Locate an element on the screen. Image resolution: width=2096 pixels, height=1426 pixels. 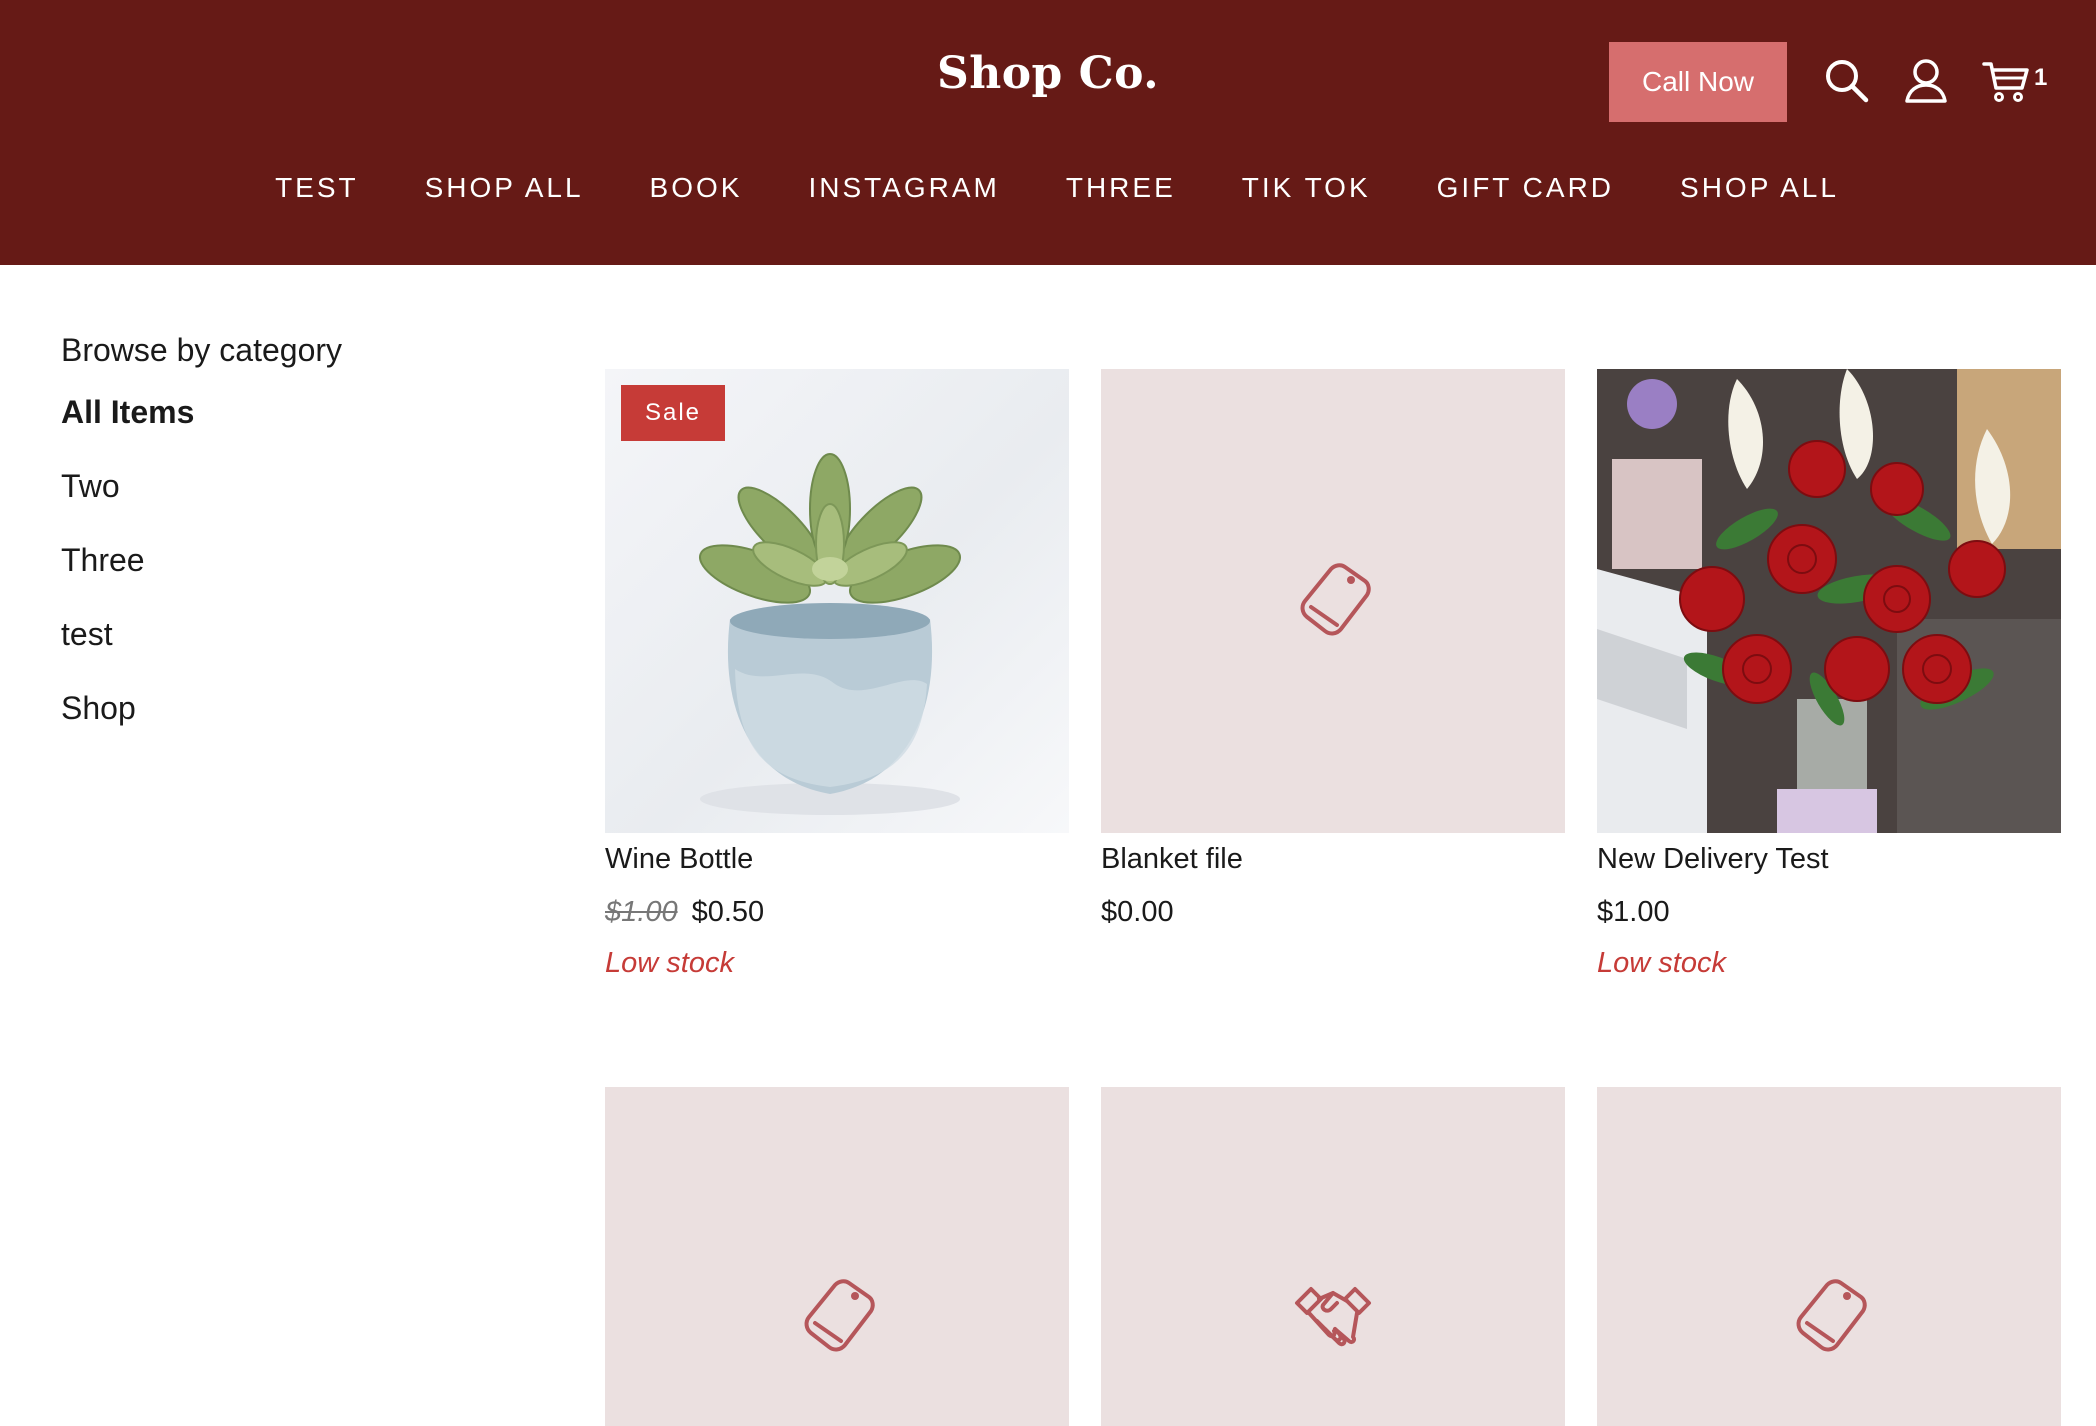
category-three: Three is located at coordinates (103, 560).